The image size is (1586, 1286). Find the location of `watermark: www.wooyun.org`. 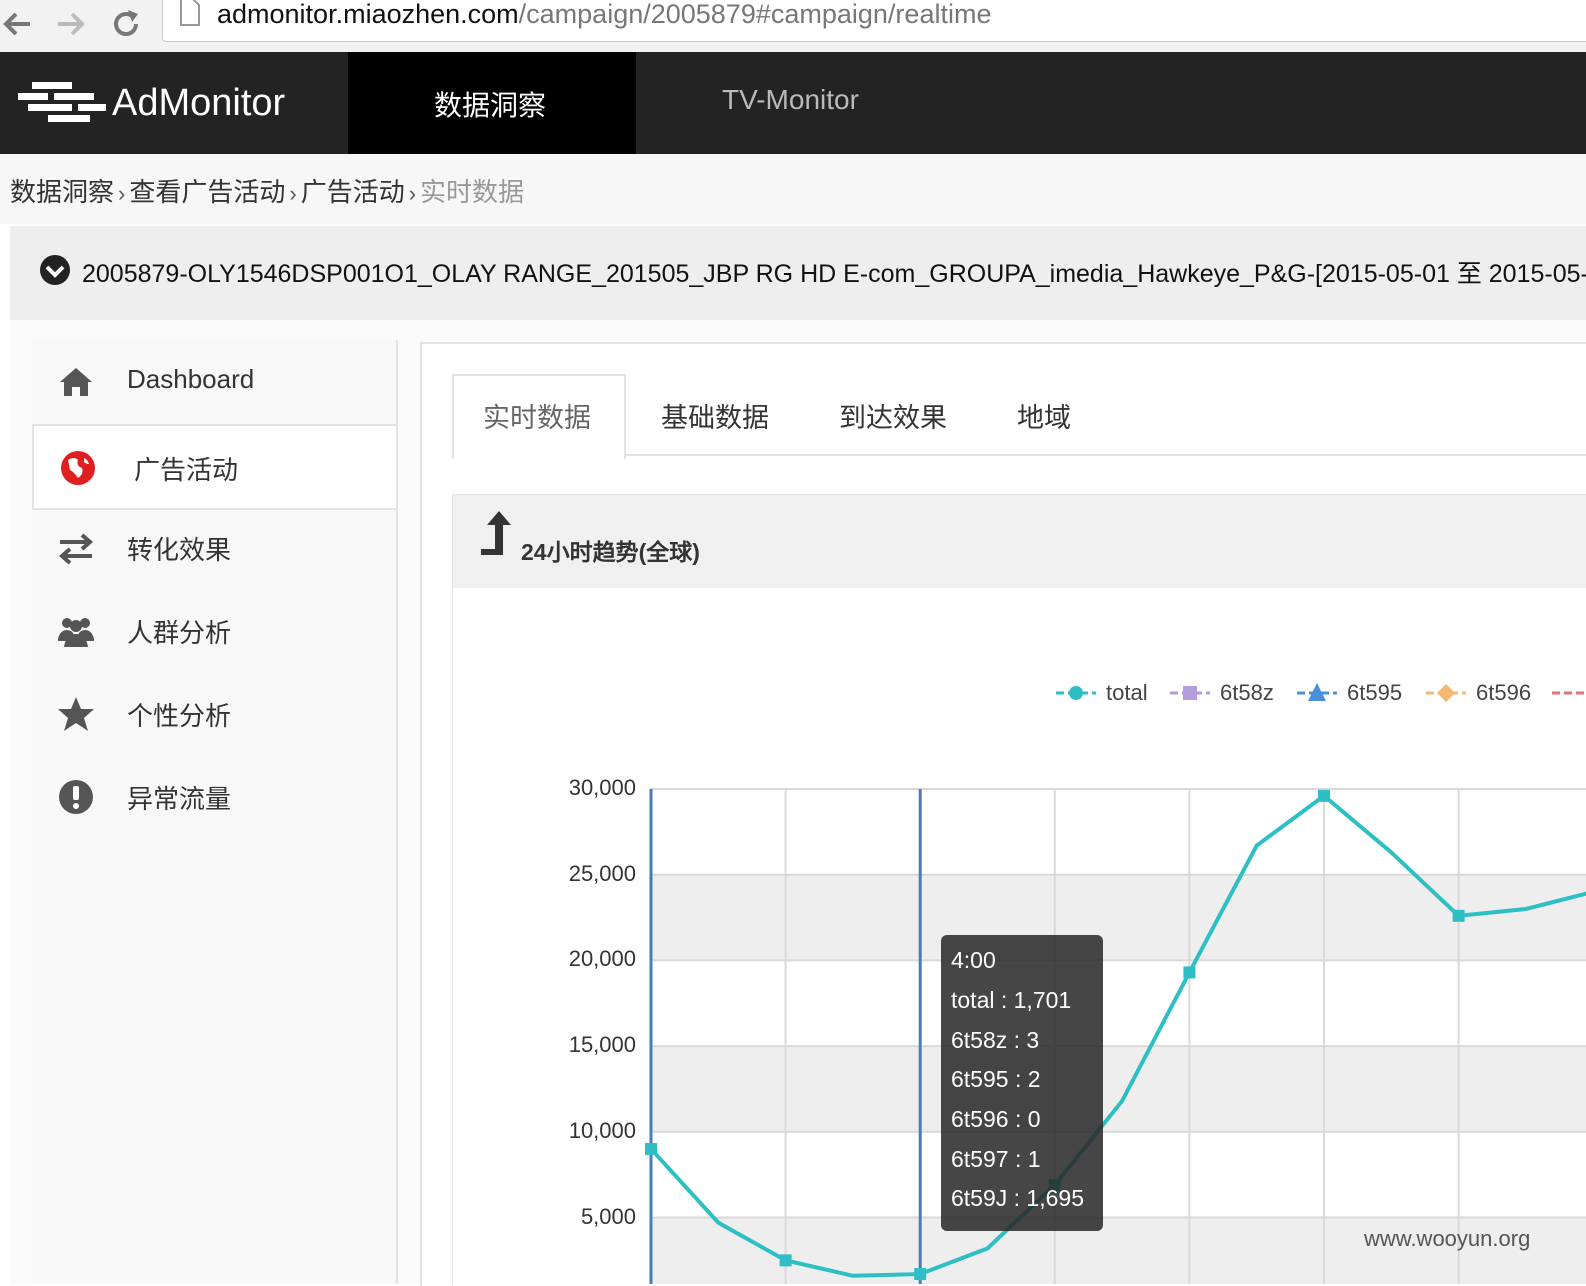

watermark: www.wooyun.org is located at coordinates (1447, 1238).